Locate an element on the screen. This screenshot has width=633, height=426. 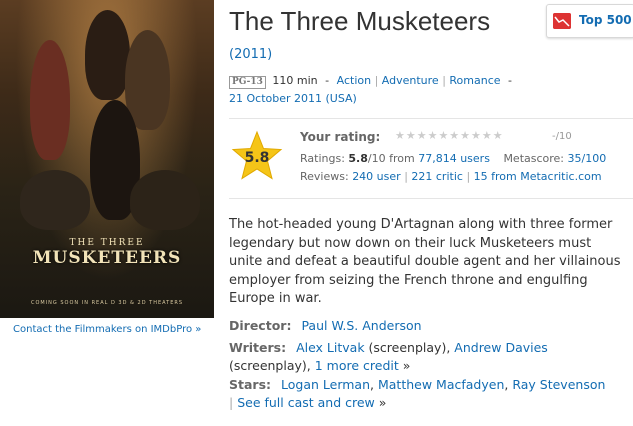
more-credit-arrow: » is located at coordinates (406, 365).